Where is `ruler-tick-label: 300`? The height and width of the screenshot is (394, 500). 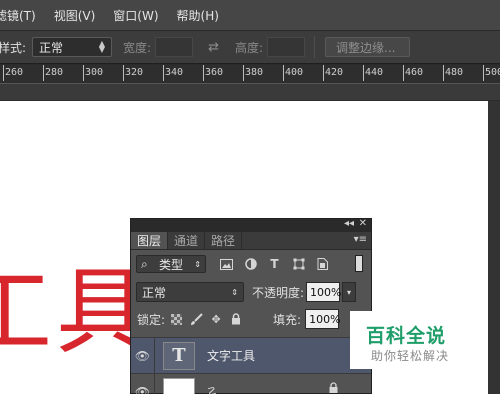 ruler-tick-label: 300 is located at coordinates (94, 72).